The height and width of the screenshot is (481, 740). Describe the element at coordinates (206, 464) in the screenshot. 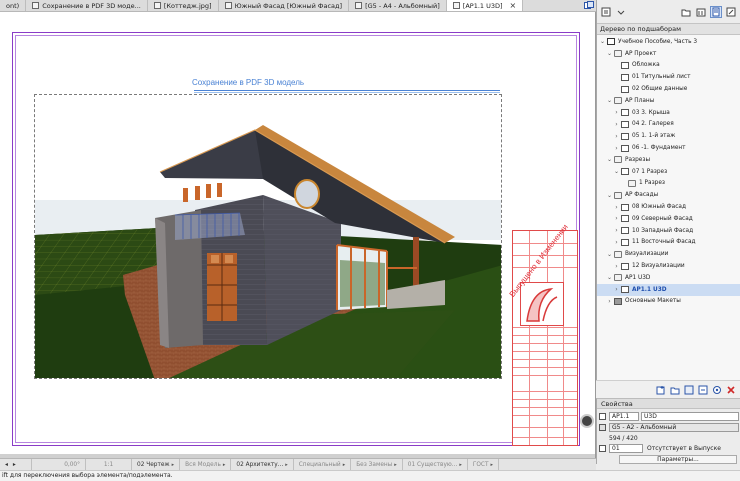

I see `model-view-dropdown: Вся Модель ▸` at that location.